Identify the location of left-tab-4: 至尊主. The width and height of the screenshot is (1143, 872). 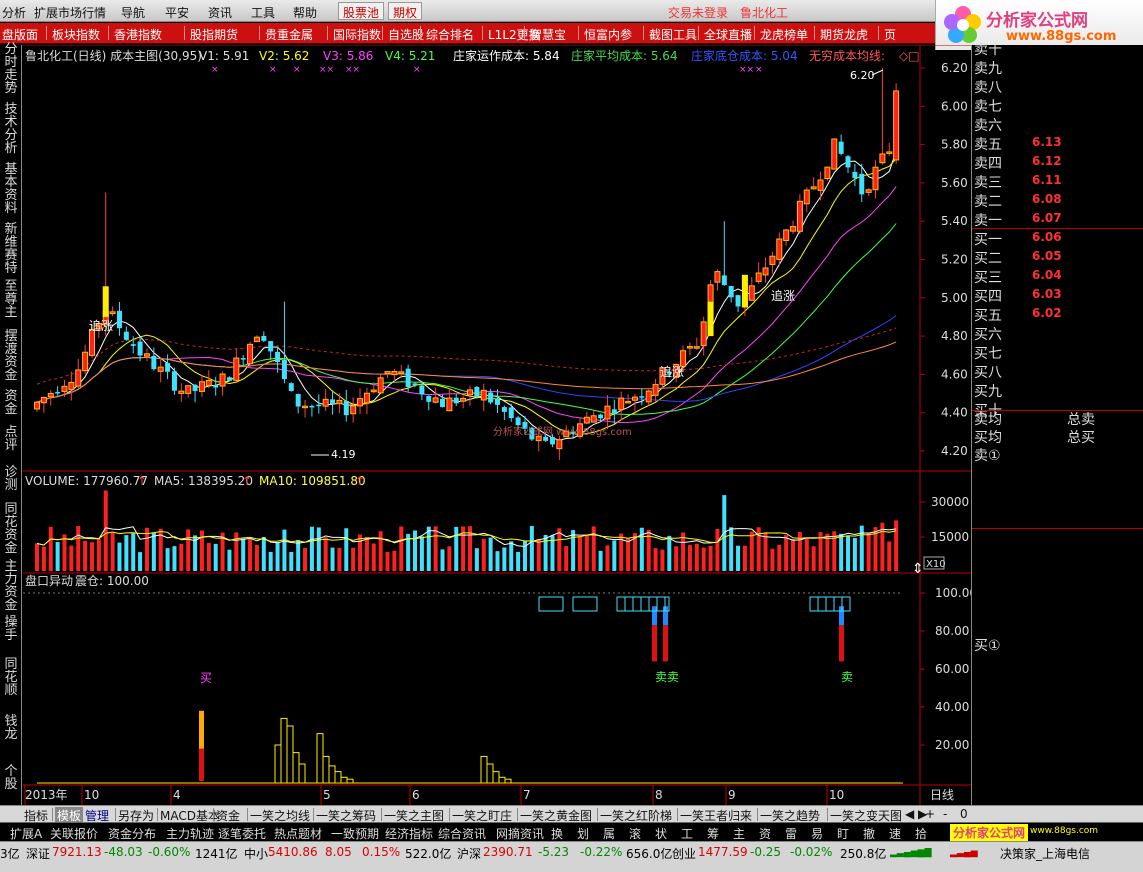
(11, 299).